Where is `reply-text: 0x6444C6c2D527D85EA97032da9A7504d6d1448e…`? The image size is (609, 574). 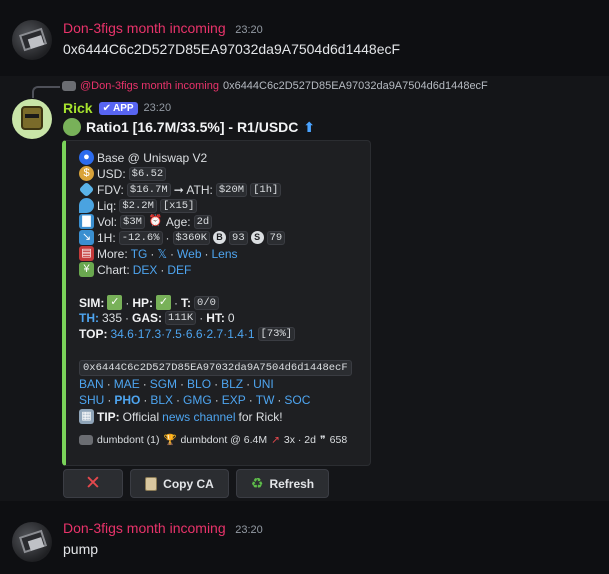
reply-text: 0x6444C6c2D527D85EA97032da9A7504d6d1448e… is located at coordinates (355, 86).